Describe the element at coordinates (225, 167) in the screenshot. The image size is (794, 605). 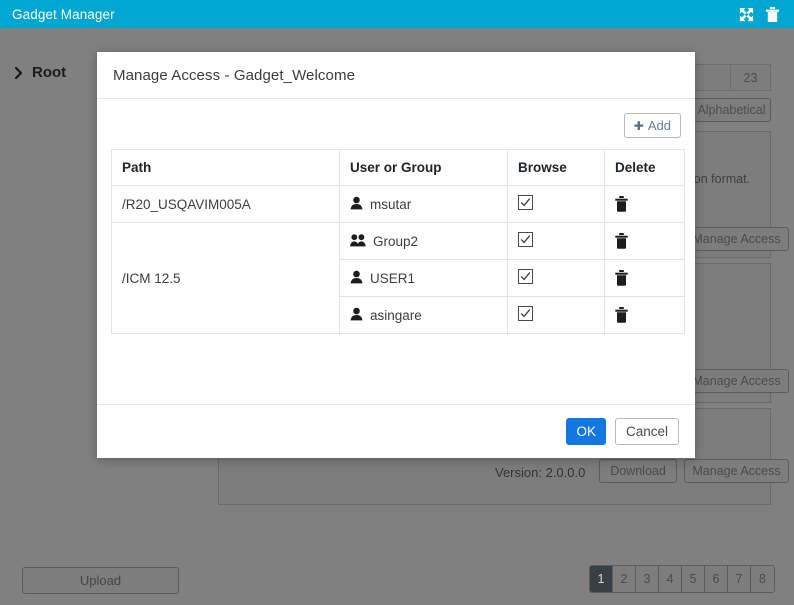
I see `column-header-path: Path` at that location.